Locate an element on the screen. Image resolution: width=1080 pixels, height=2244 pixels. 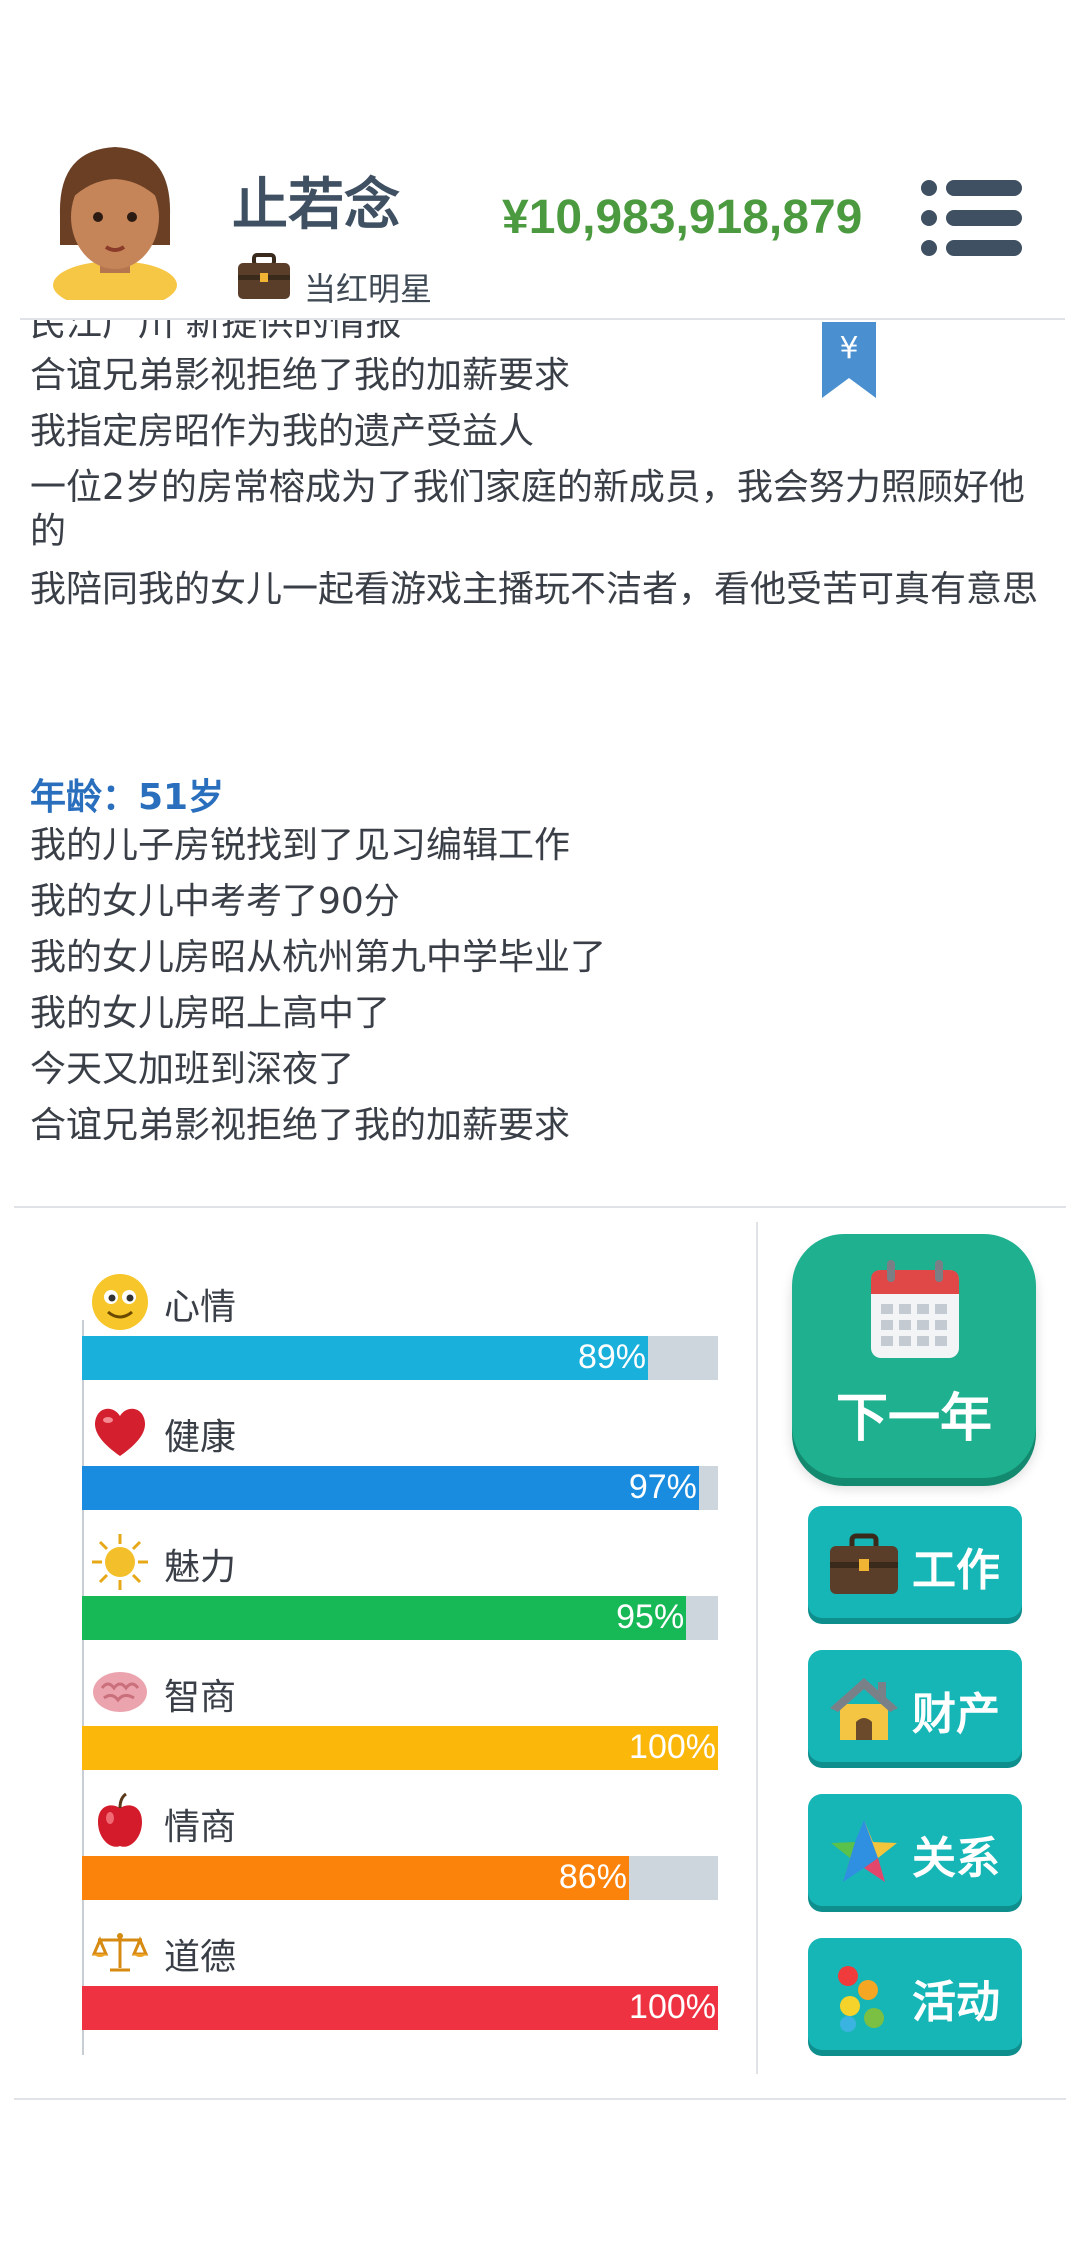
stat-bar-track: 86% is located at coordinates (400, 1878).